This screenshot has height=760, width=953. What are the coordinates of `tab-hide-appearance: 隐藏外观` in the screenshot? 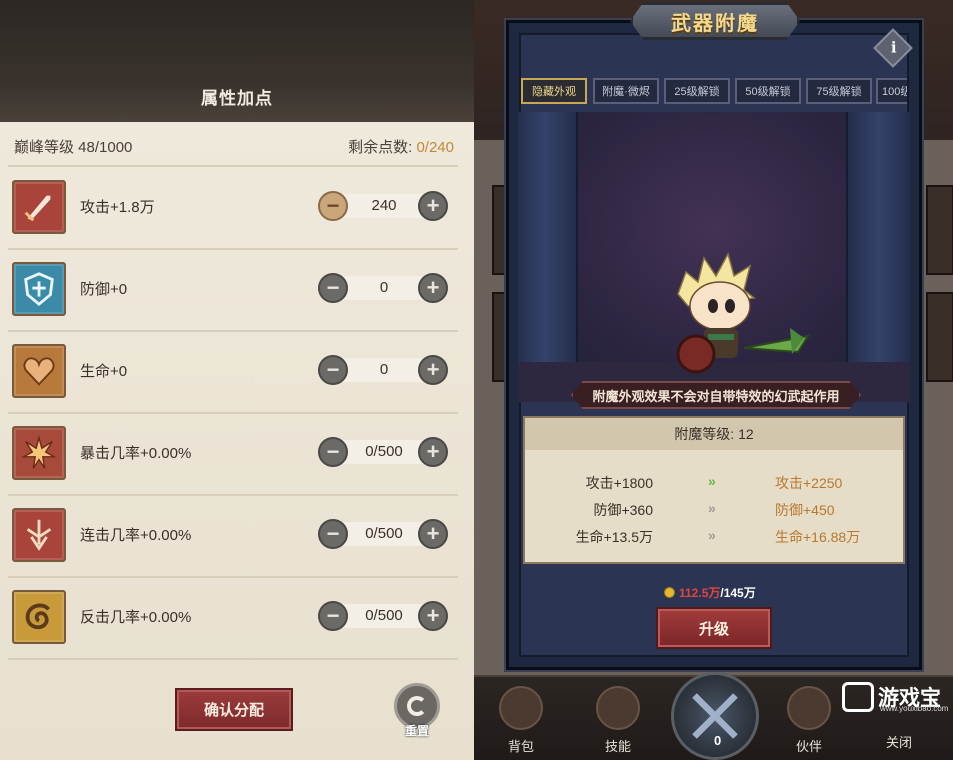 It's located at (554, 91).